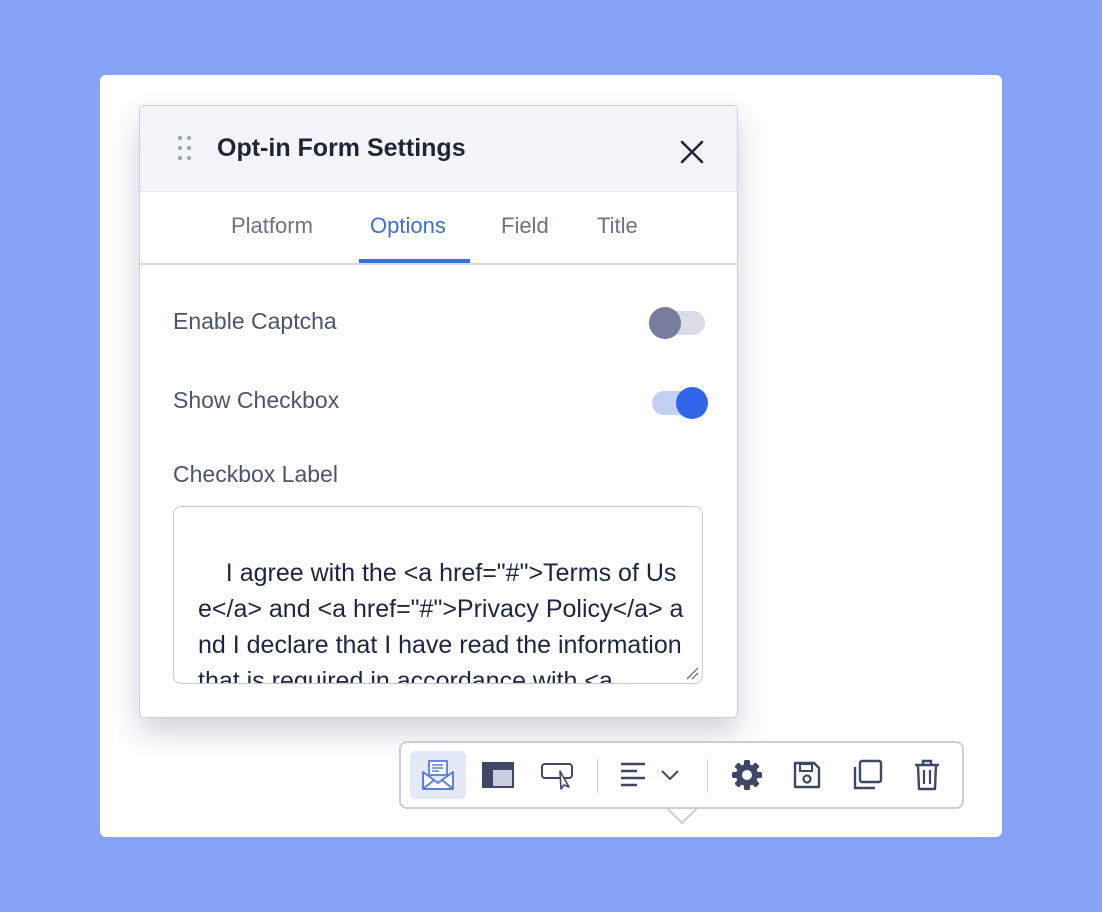  I want to click on checkbox-label-heading: Checkbox Label, so click(255, 474).